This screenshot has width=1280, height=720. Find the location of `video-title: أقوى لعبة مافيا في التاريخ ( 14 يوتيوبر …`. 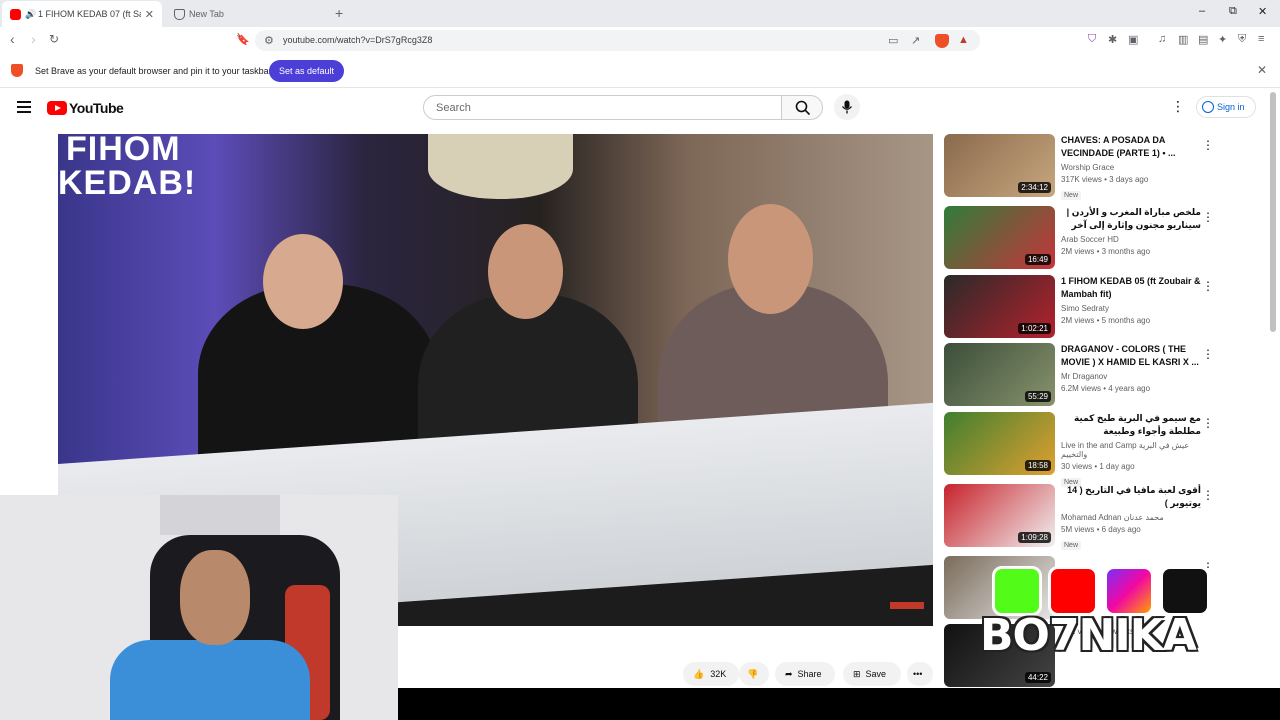

video-title: أقوى لعبة مافيا في التاريخ ( 14 يوتيوبر … is located at coordinates (1131, 497).